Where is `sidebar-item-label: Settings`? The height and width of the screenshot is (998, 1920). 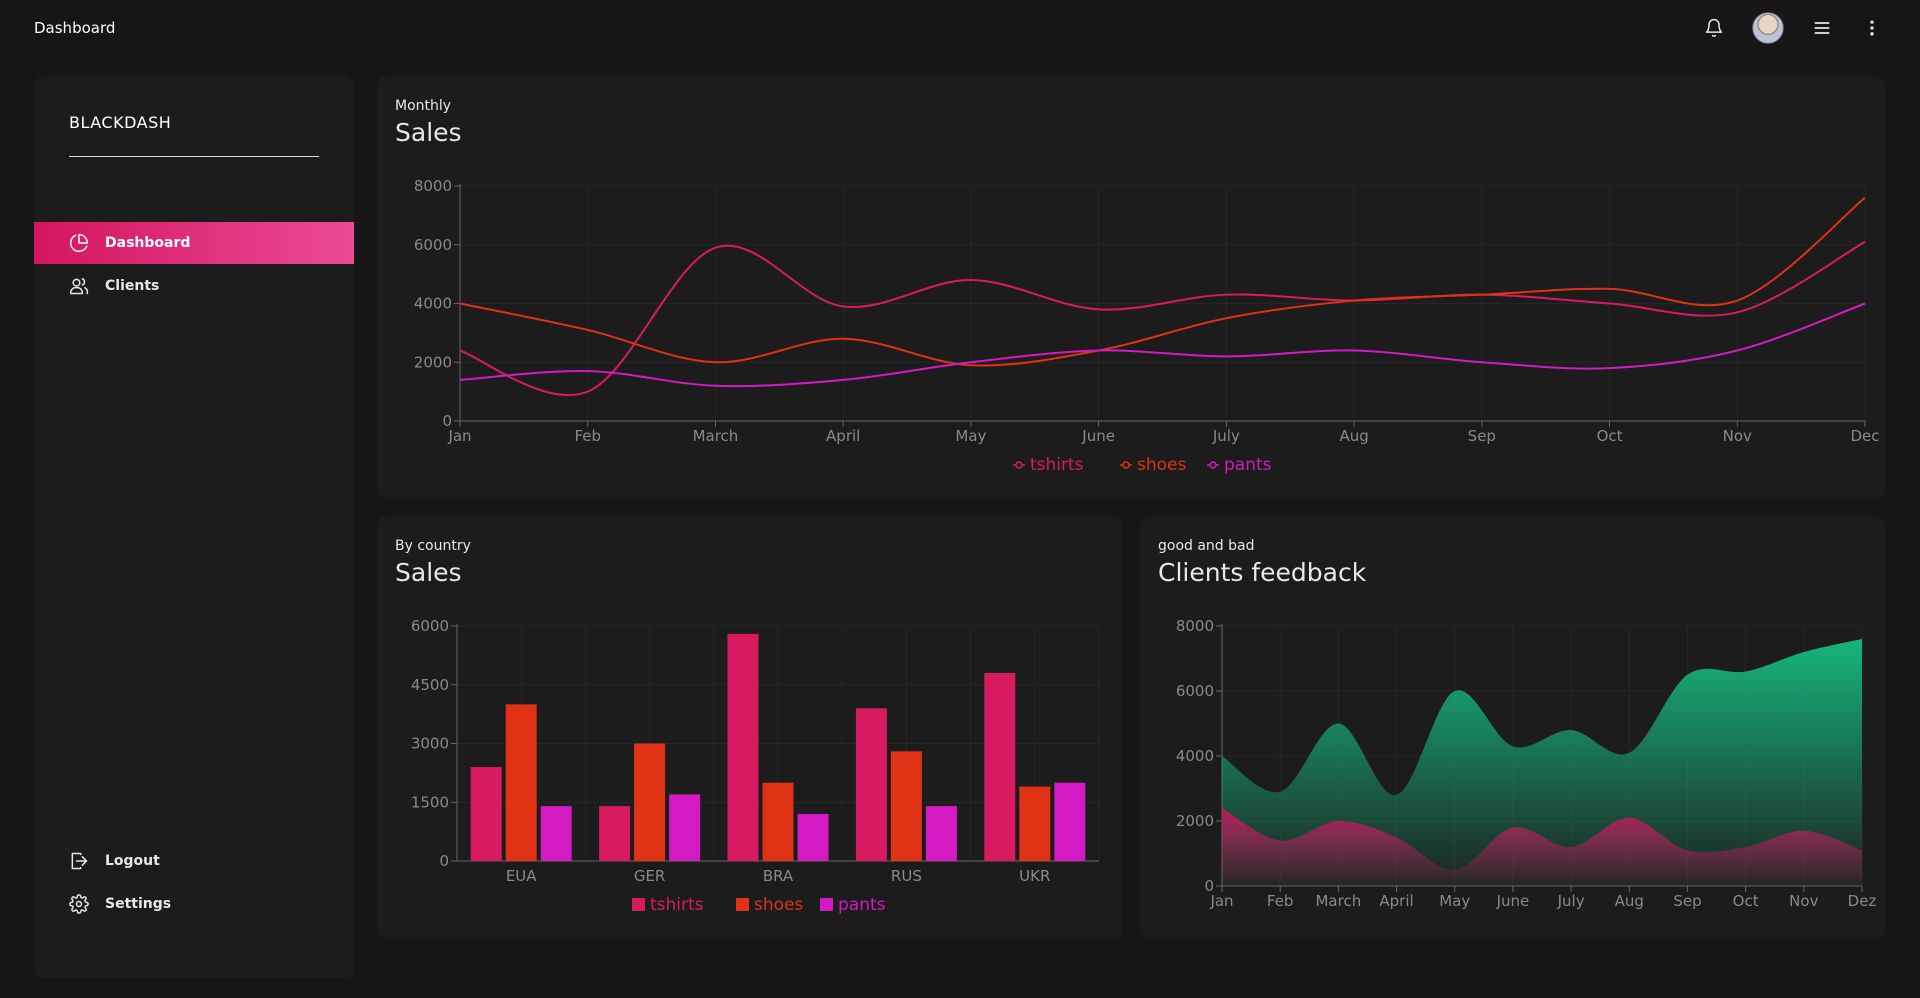
sidebar-item-label: Settings is located at coordinates (138, 904).